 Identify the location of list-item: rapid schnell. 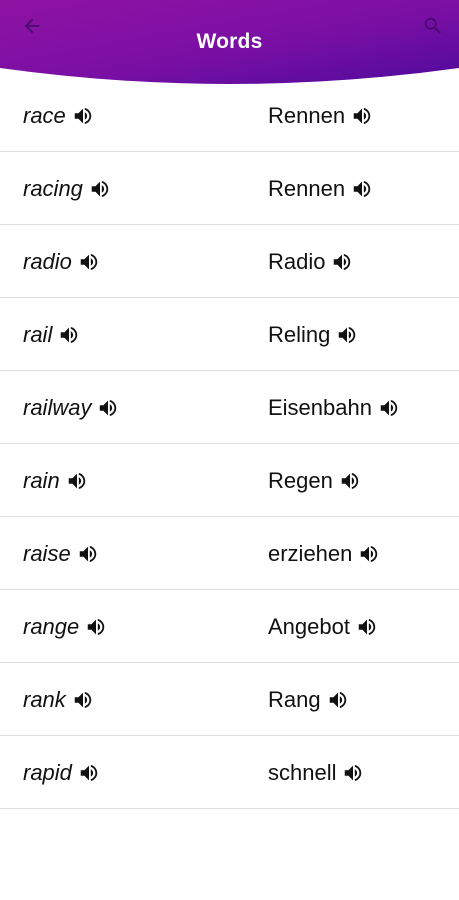
(229, 772).